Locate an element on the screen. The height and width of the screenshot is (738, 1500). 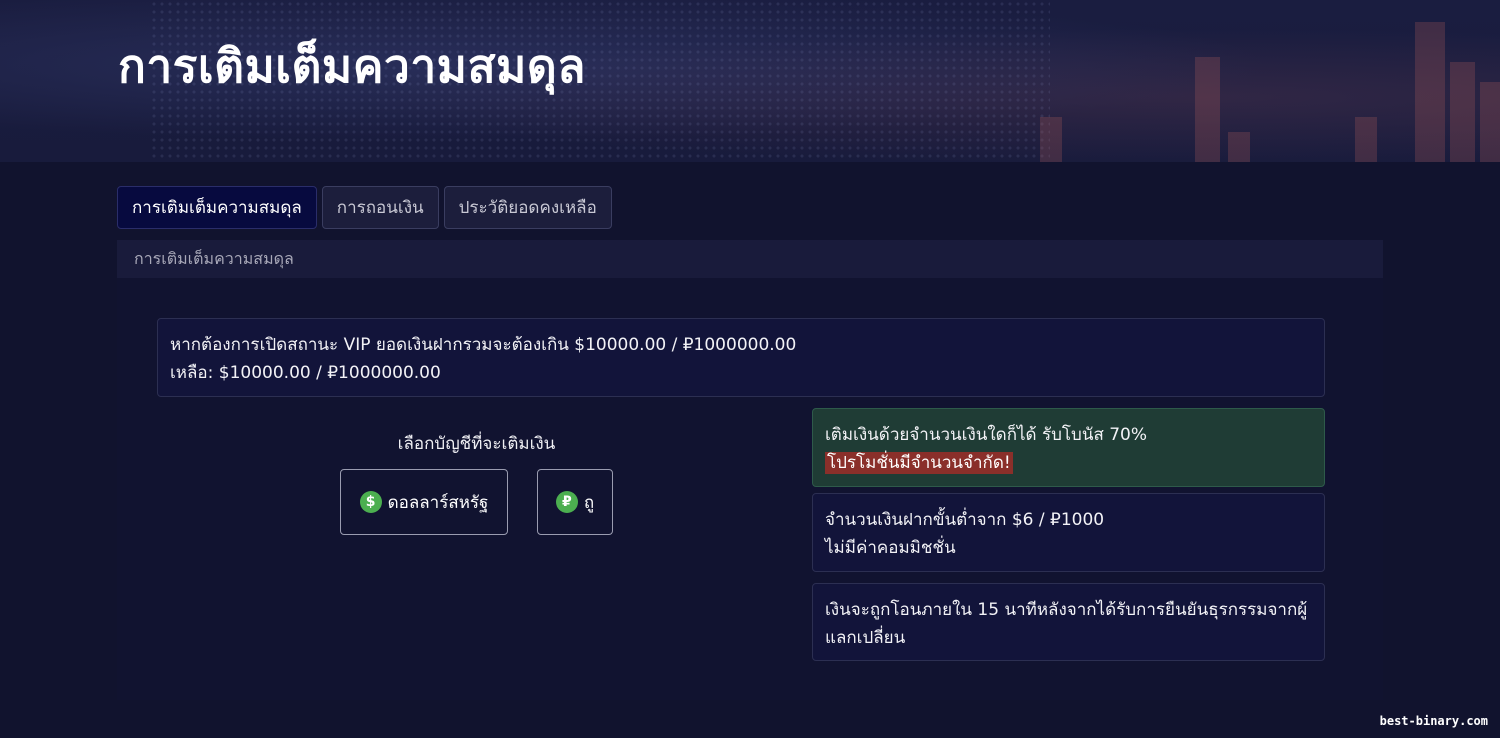
vip-remaining-text: เหลือ: $10000.00 / ₽1000000.00 is located at coordinates (305, 373).